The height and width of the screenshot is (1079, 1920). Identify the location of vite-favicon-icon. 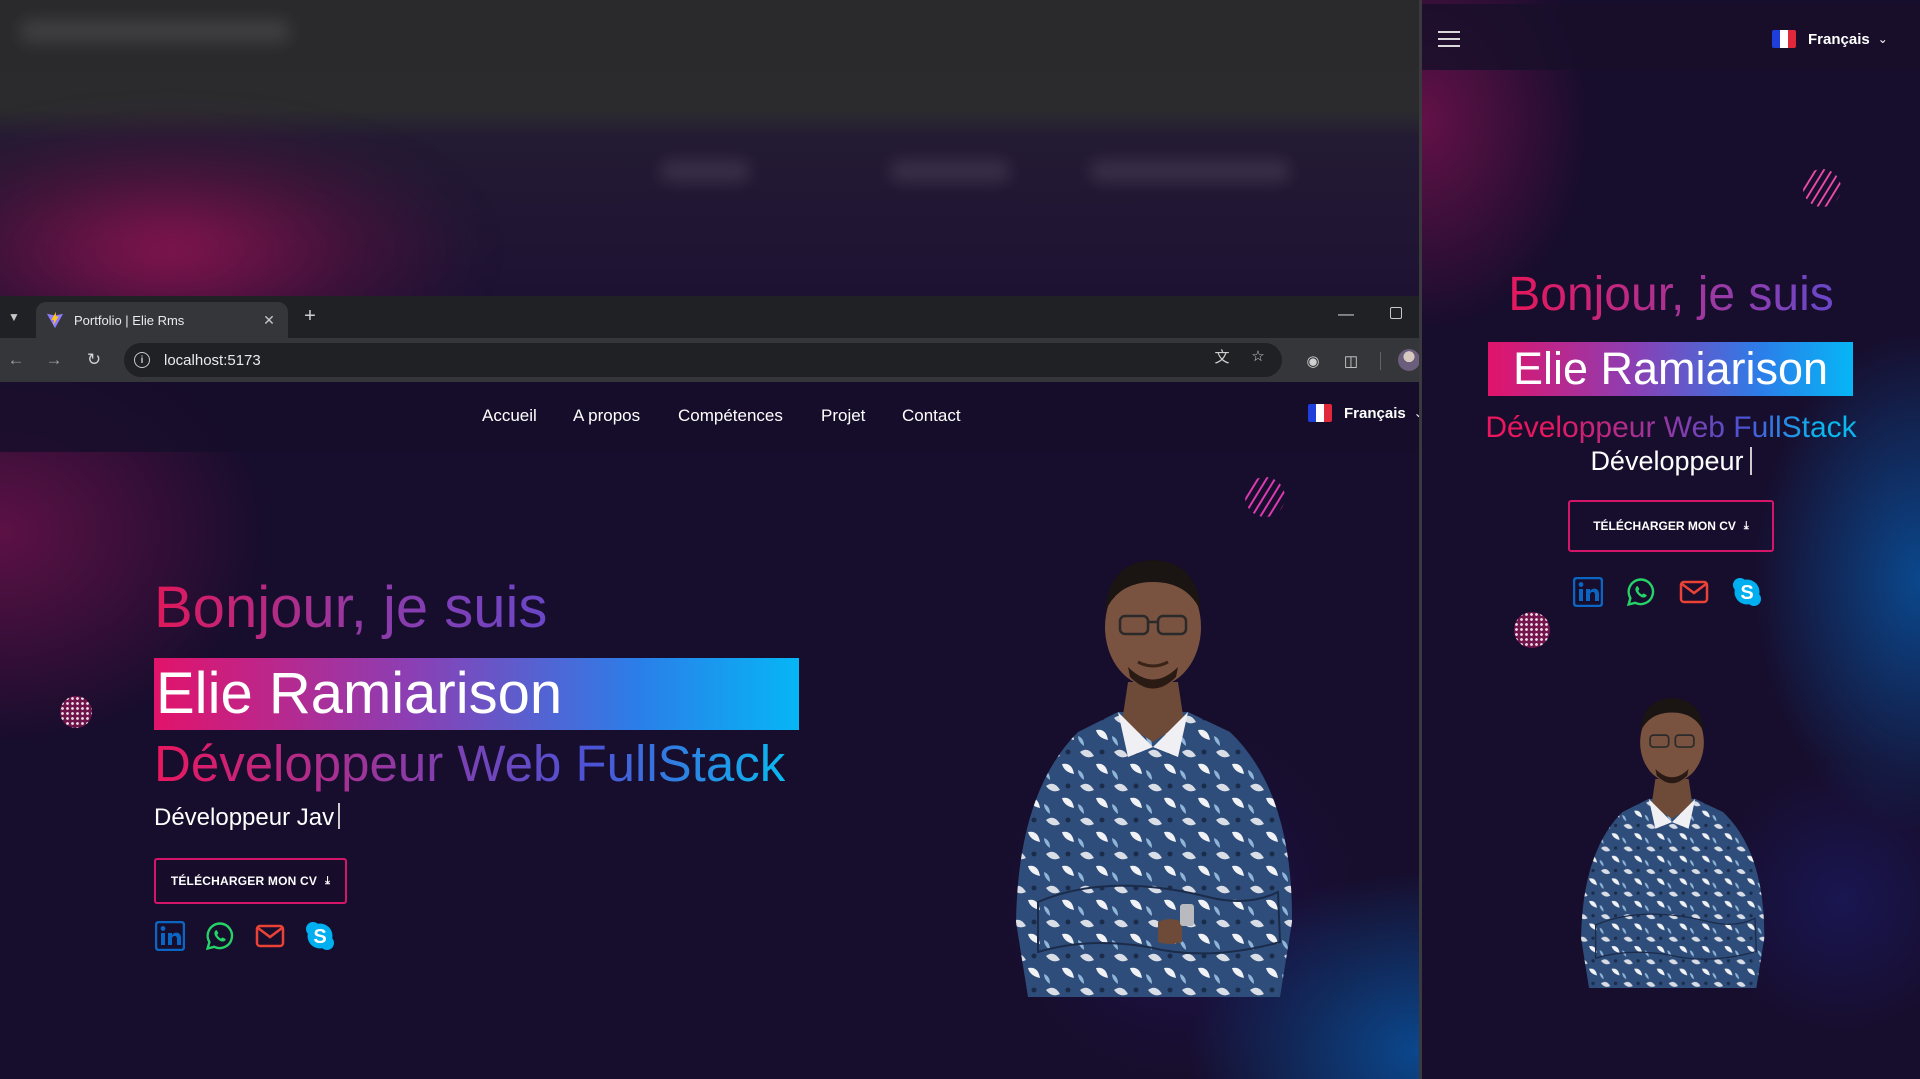
(55, 320).